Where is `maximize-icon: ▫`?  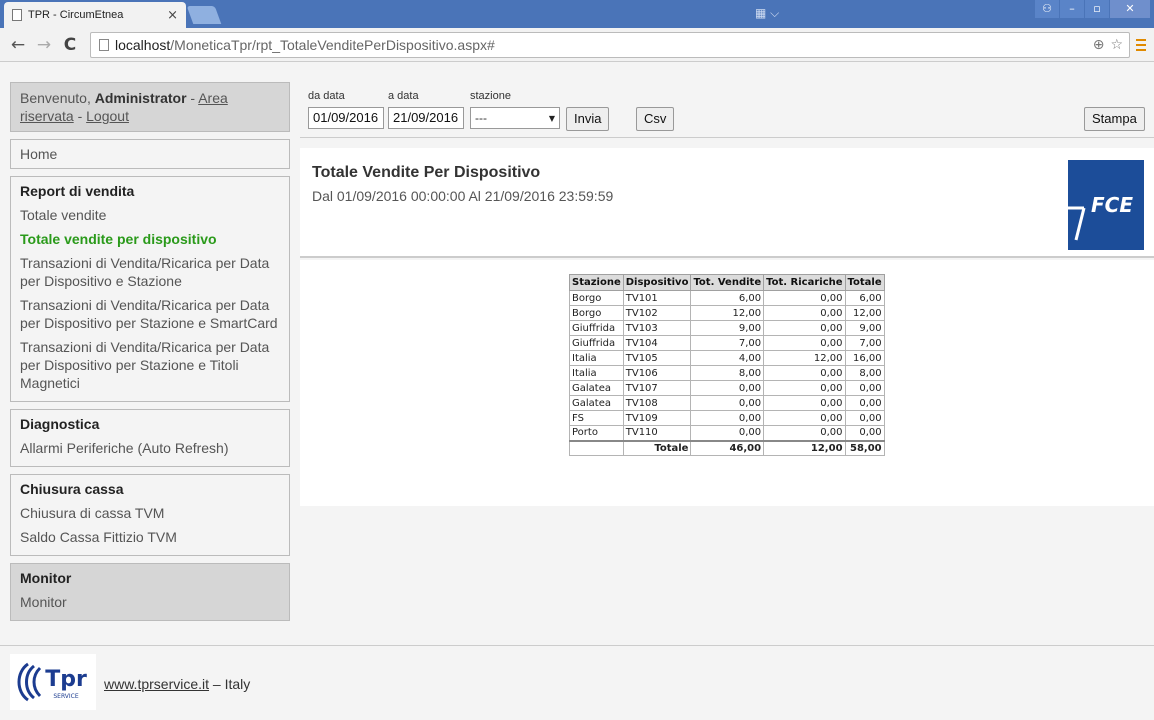
maximize-icon: ▫ is located at coordinates (1097, 9).